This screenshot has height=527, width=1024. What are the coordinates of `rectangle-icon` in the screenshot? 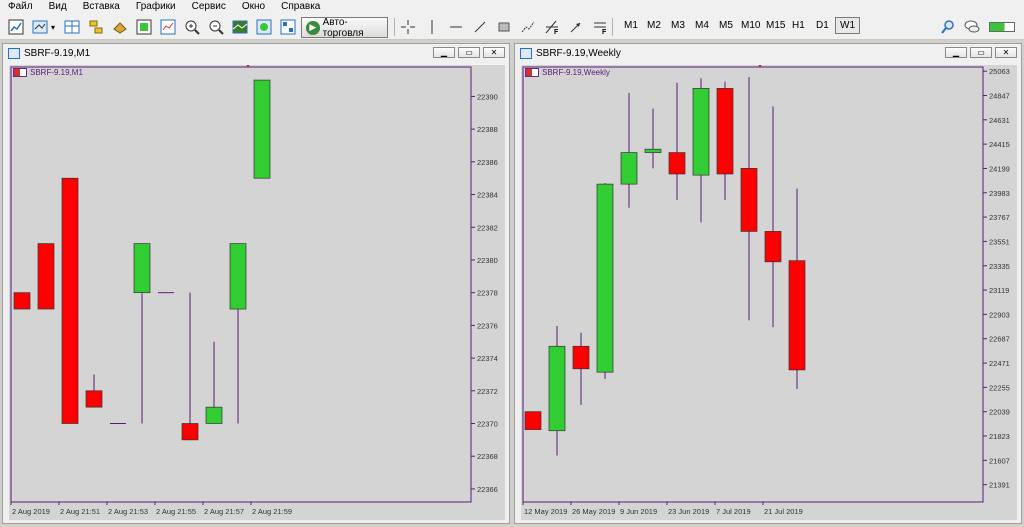 It's located at (504, 27).